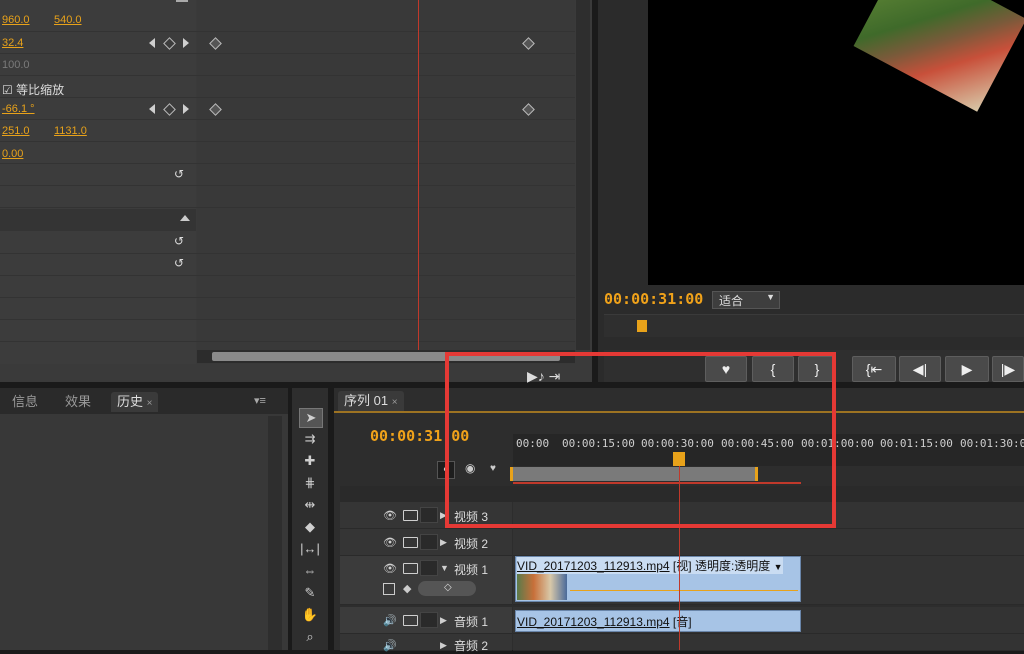  What do you see at coordinates (310, 593) in the screenshot?
I see `pen-tool-icon: ✎` at bounding box center [310, 593].